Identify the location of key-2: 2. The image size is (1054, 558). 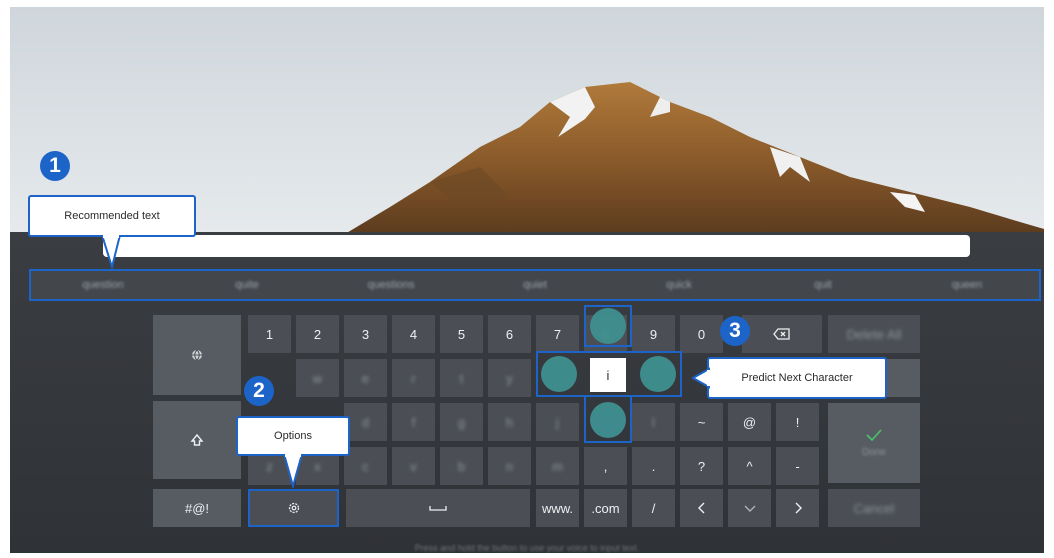
(317, 334).